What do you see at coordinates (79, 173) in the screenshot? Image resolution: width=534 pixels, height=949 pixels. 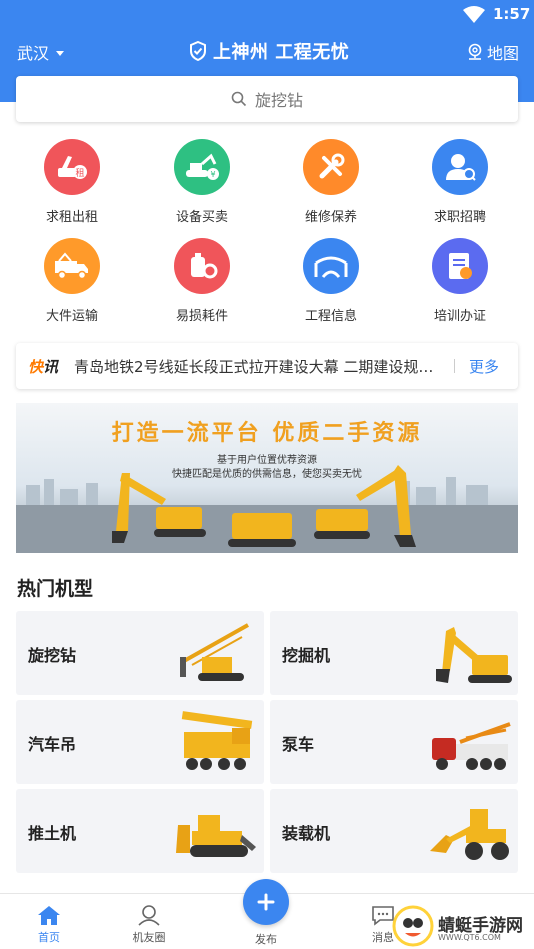 I see `svg-text: 租` at bounding box center [79, 173].